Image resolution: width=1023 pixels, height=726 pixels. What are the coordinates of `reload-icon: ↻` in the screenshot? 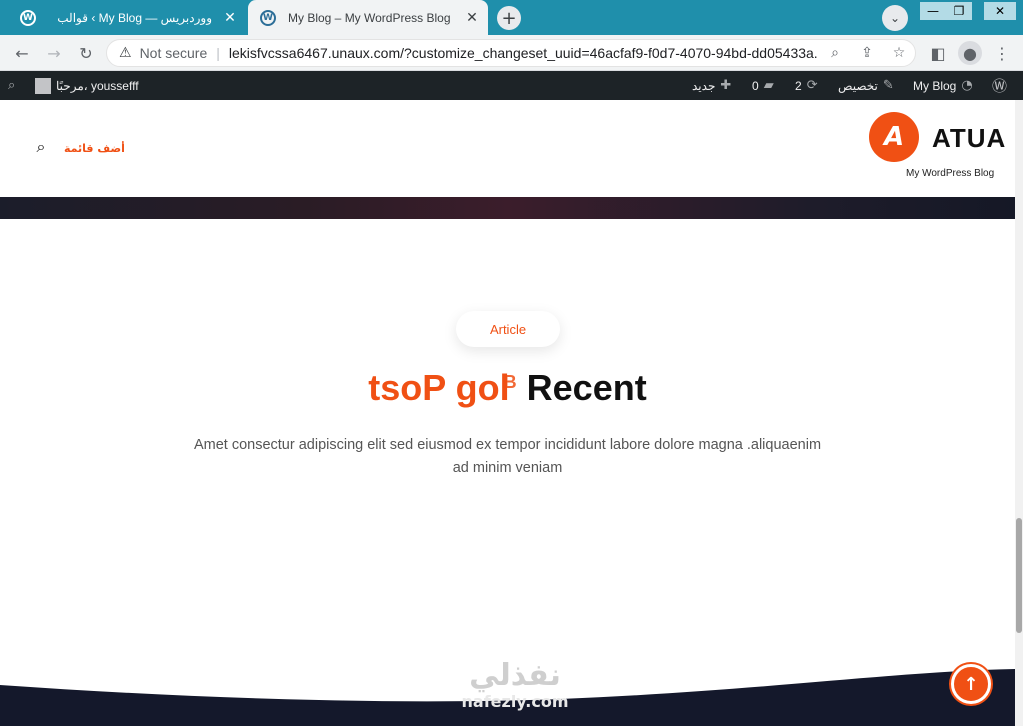 It's located at (86, 53).